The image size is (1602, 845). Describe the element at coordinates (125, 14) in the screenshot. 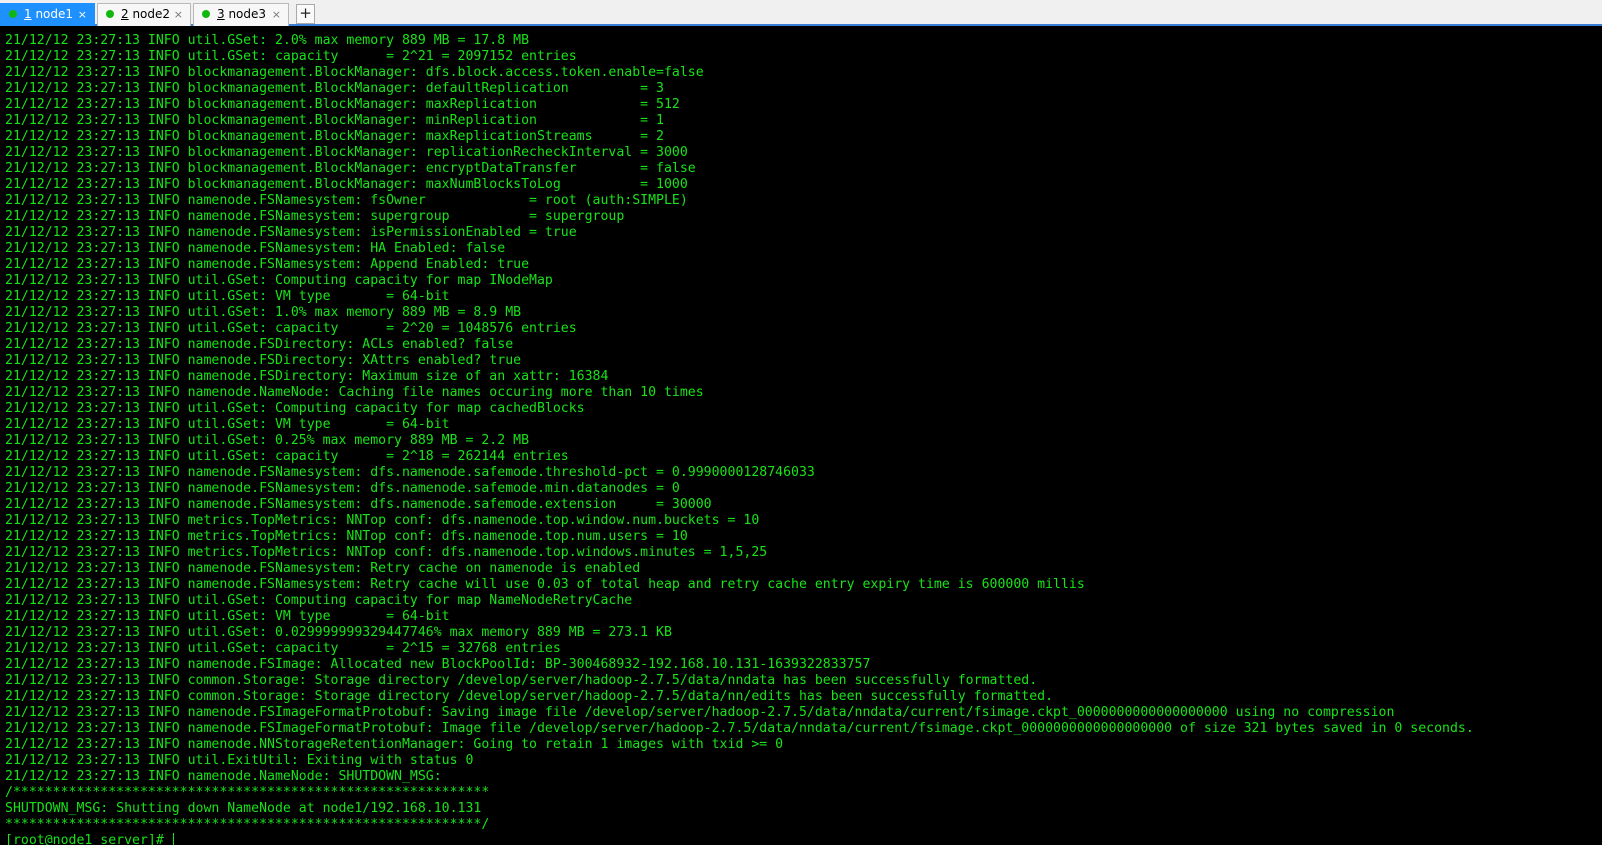

I see `tab-number: 2` at that location.